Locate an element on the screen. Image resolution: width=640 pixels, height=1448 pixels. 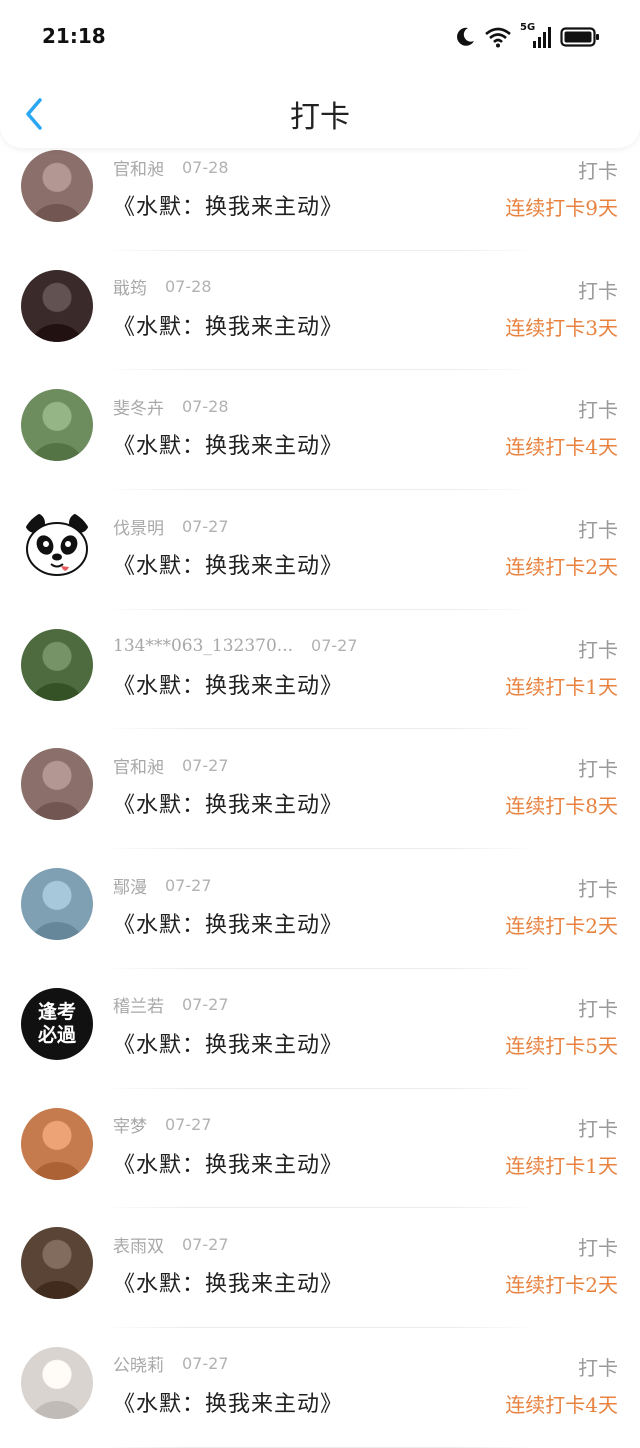
list-item: 表雨双 07-27 《水默：换我来主动》 打卡连续打卡2天 is located at coordinates (320, 1268).